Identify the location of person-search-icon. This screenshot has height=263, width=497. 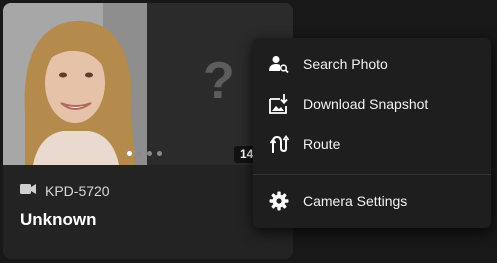
(279, 64).